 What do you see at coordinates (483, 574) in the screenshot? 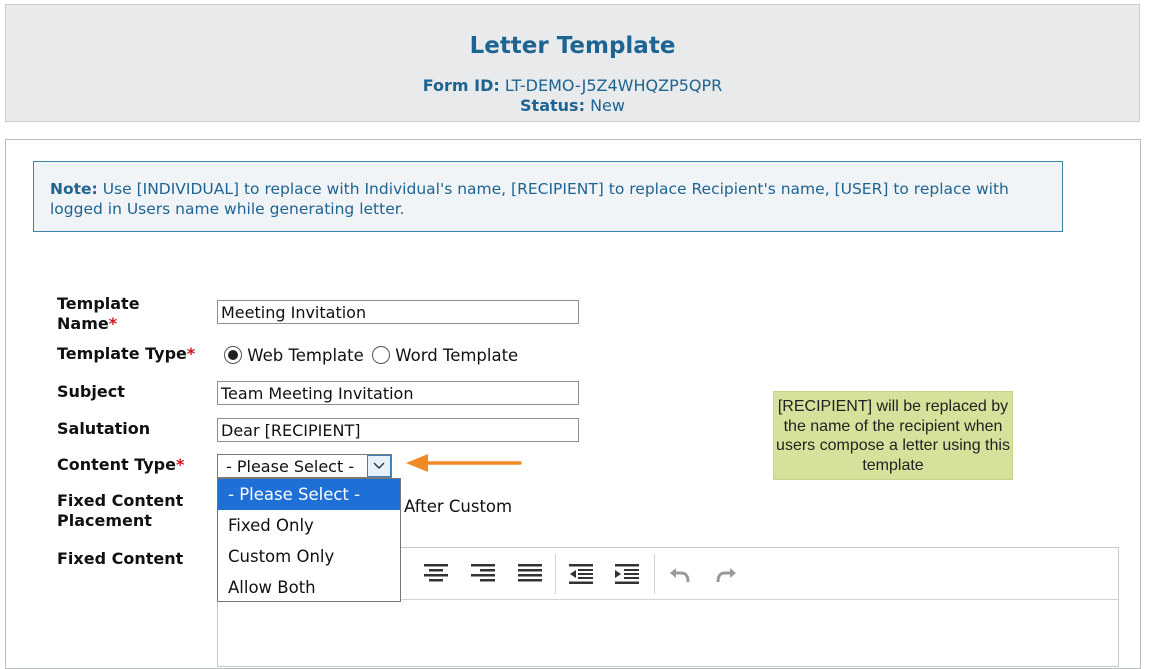
I see `align-right-icon` at bounding box center [483, 574].